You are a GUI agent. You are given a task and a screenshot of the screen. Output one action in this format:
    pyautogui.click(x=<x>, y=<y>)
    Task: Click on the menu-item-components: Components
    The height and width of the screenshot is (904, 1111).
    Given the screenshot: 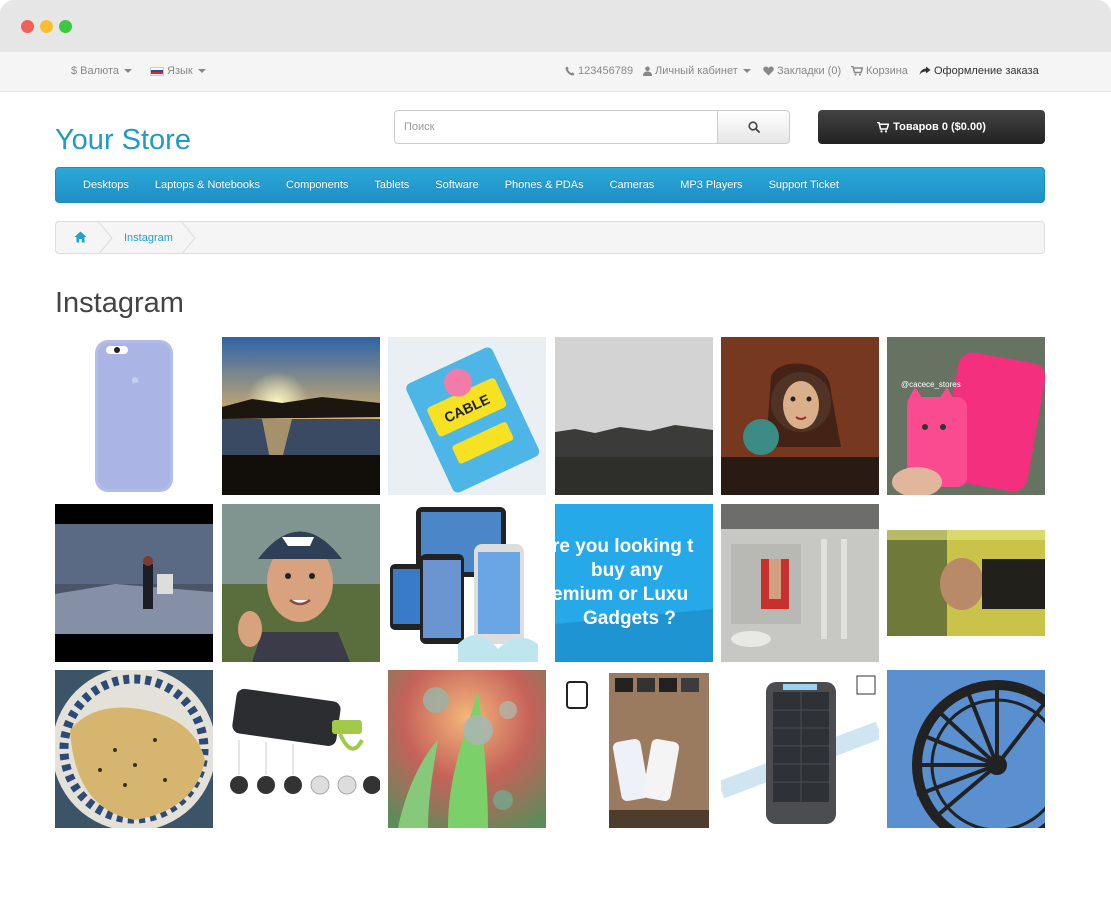 What is the action you would take?
    pyautogui.click(x=317, y=185)
    